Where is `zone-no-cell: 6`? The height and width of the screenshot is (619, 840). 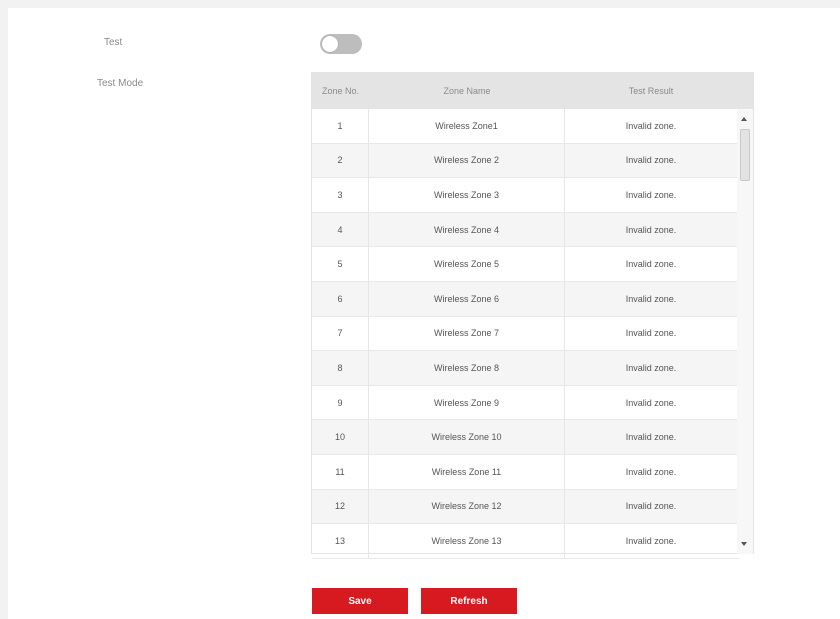 zone-no-cell: 6 is located at coordinates (340, 298).